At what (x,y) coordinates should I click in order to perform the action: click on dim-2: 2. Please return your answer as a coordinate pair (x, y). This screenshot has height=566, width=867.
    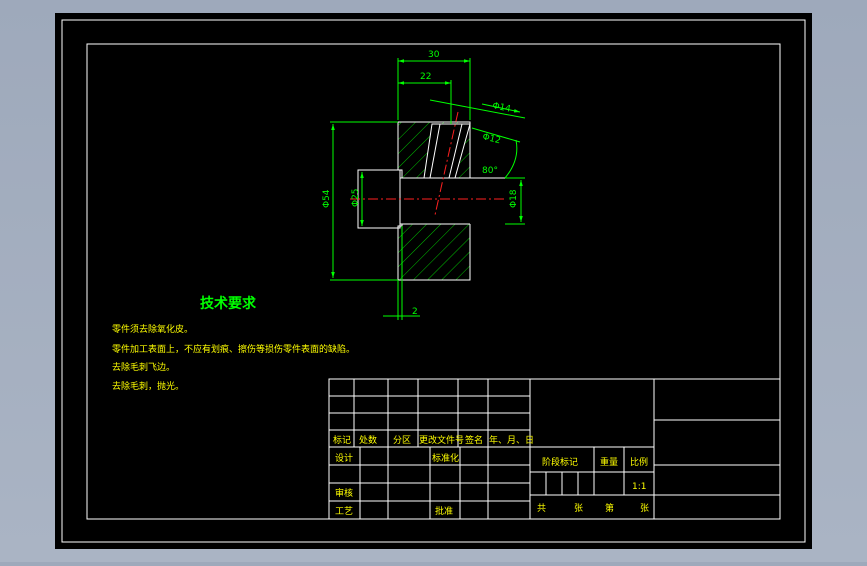
    Looking at the image, I should click on (415, 312).